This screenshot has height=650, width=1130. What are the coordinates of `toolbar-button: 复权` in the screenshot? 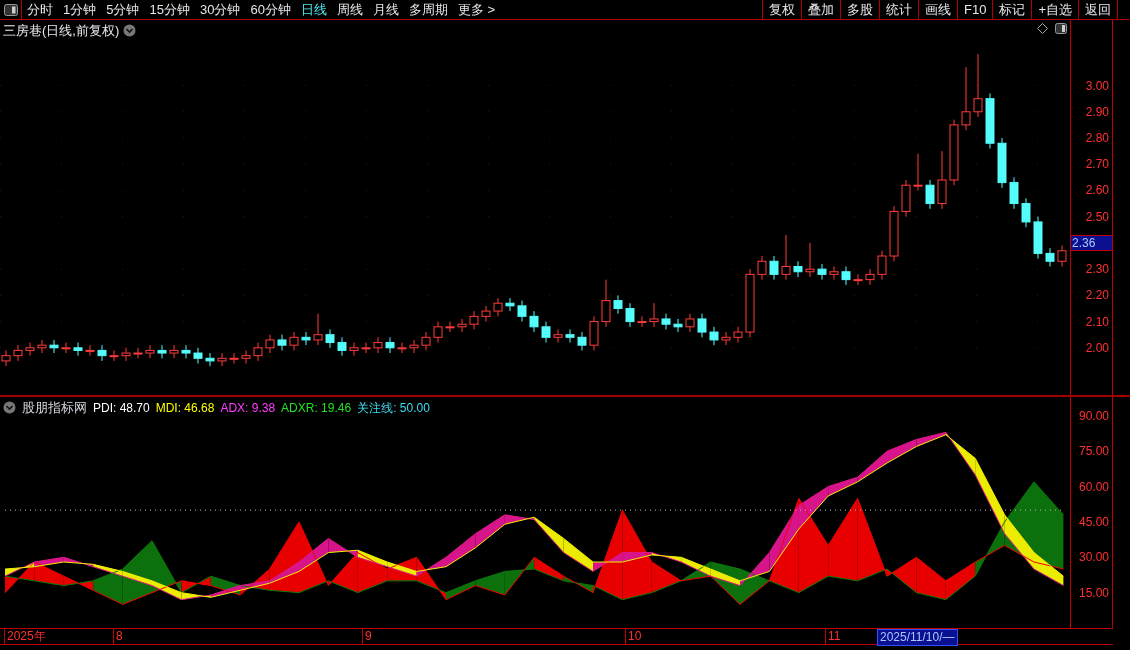 It's located at (782, 9).